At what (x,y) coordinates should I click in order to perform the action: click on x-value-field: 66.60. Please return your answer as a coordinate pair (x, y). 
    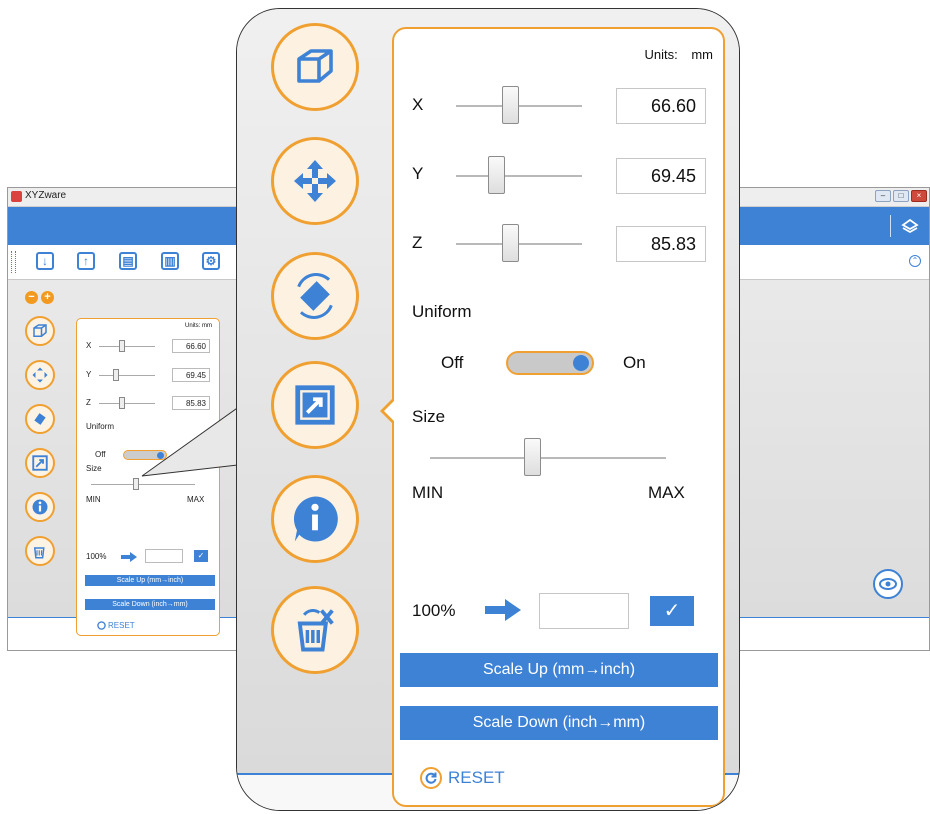
    Looking at the image, I should click on (661, 106).